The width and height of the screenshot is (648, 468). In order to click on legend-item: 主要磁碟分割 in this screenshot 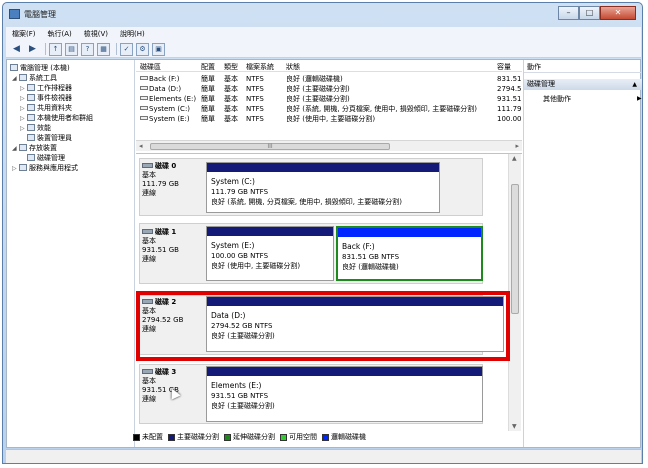, I will do `click(193, 437)`.